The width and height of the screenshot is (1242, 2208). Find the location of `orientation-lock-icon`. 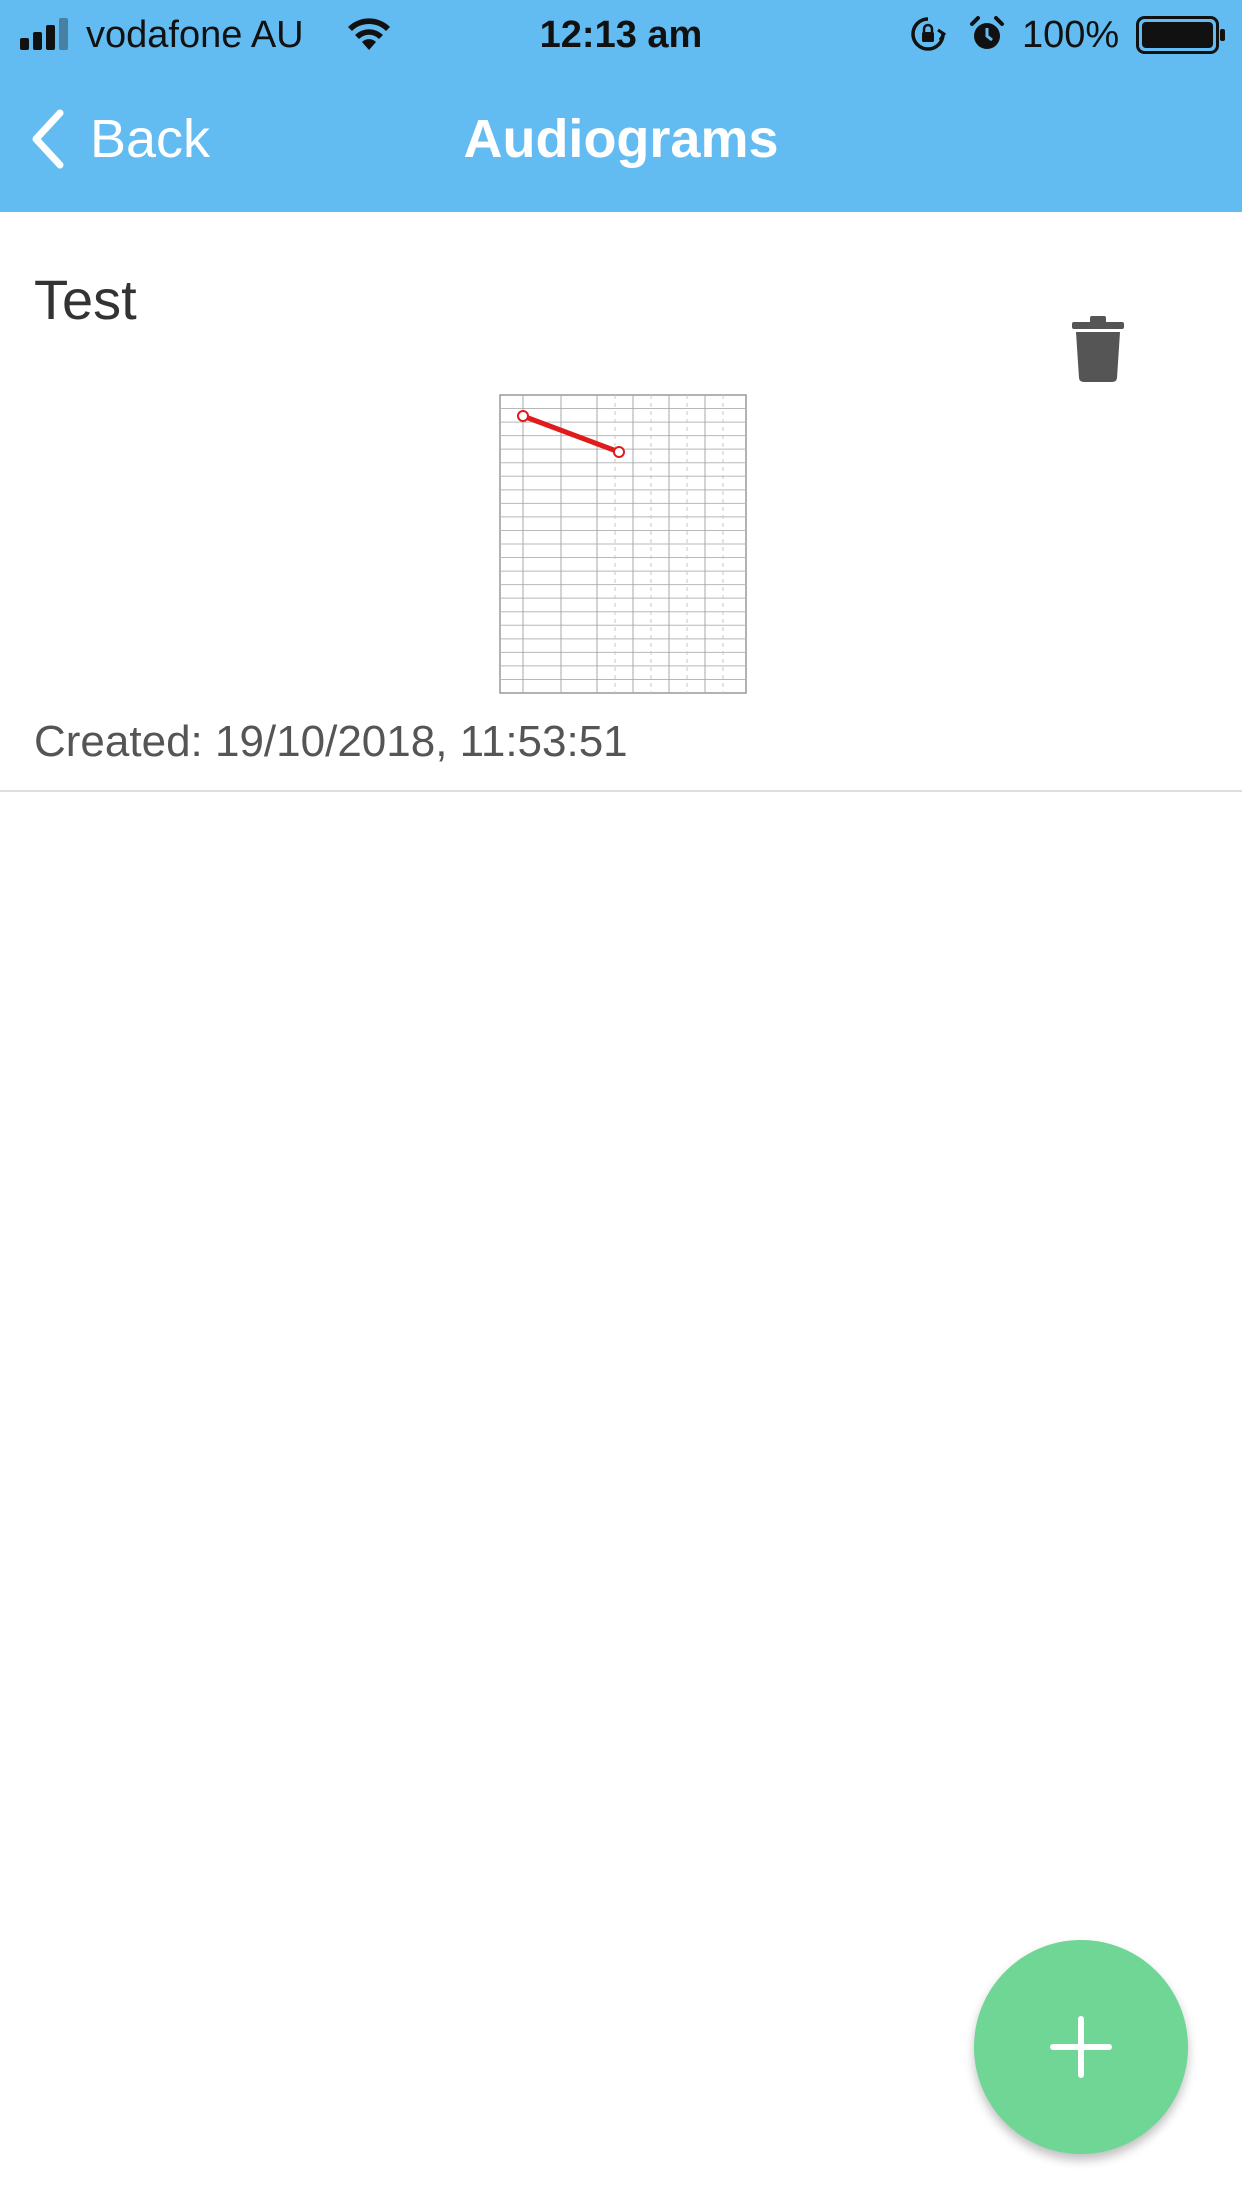

orientation-lock-icon is located at coordinates (928, 34).